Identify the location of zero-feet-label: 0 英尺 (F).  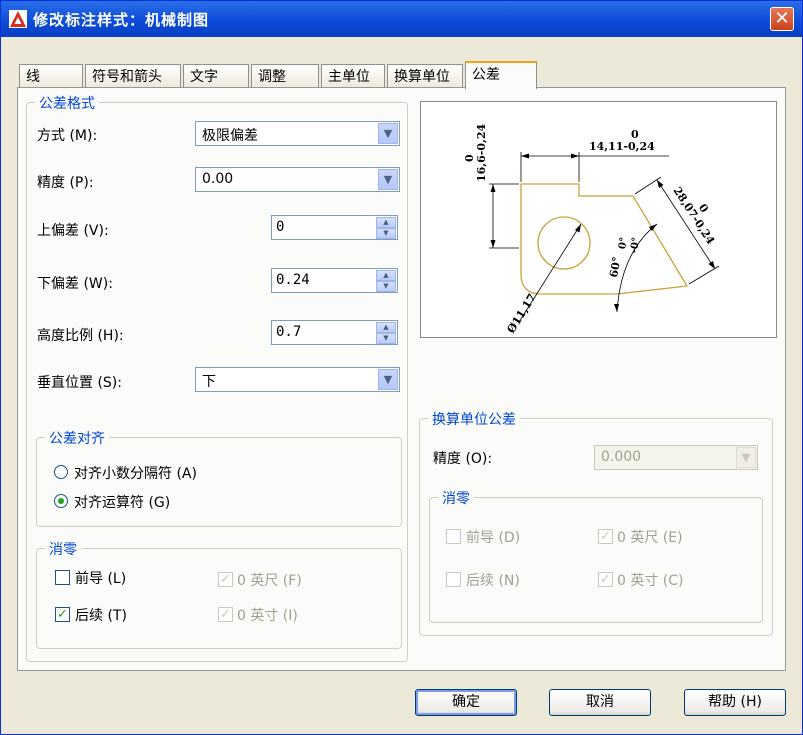
(269, 580).